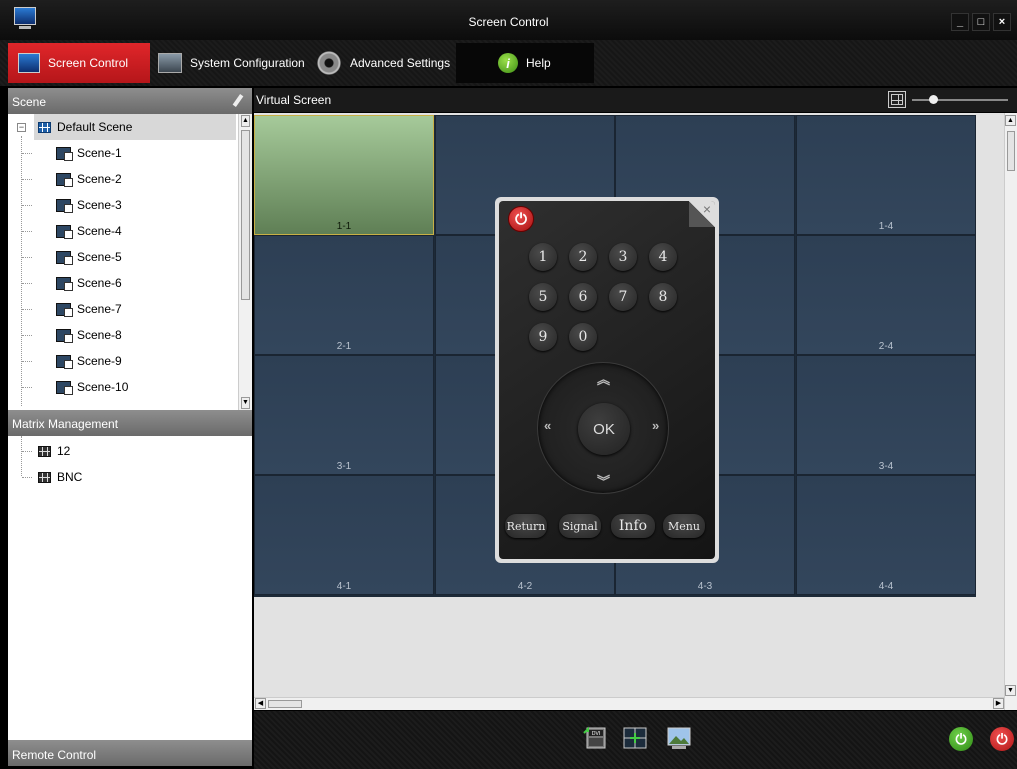  I want to click on tab-screen-control: Screen Control, so click(79, 63).